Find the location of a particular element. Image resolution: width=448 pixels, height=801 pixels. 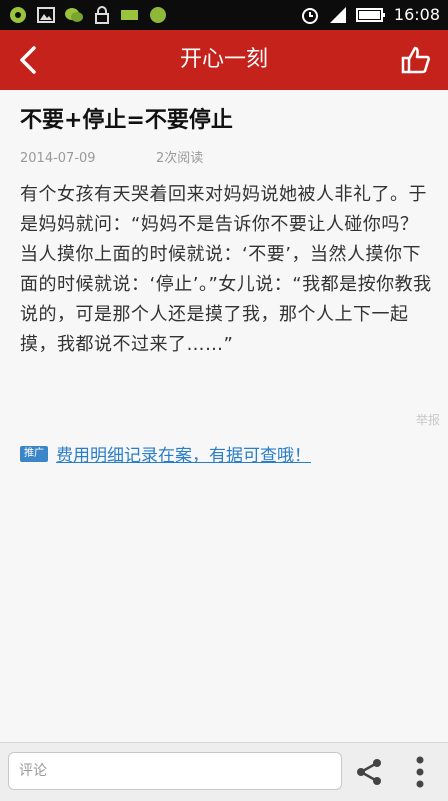

signal-icon is located at coordinates (337, 15).